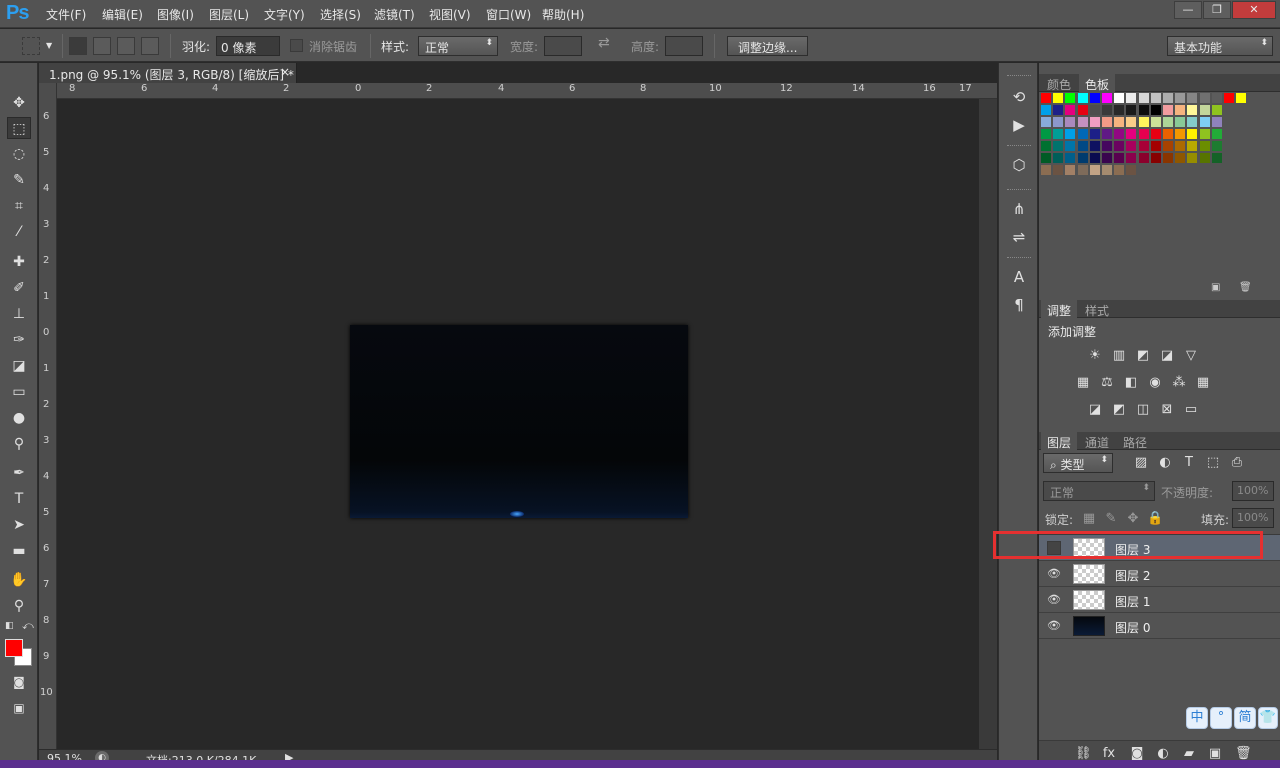  What do you see at coordinates (519, 421) in the screenshot?
I see `canvas-image` at bounding box center [519, 421].